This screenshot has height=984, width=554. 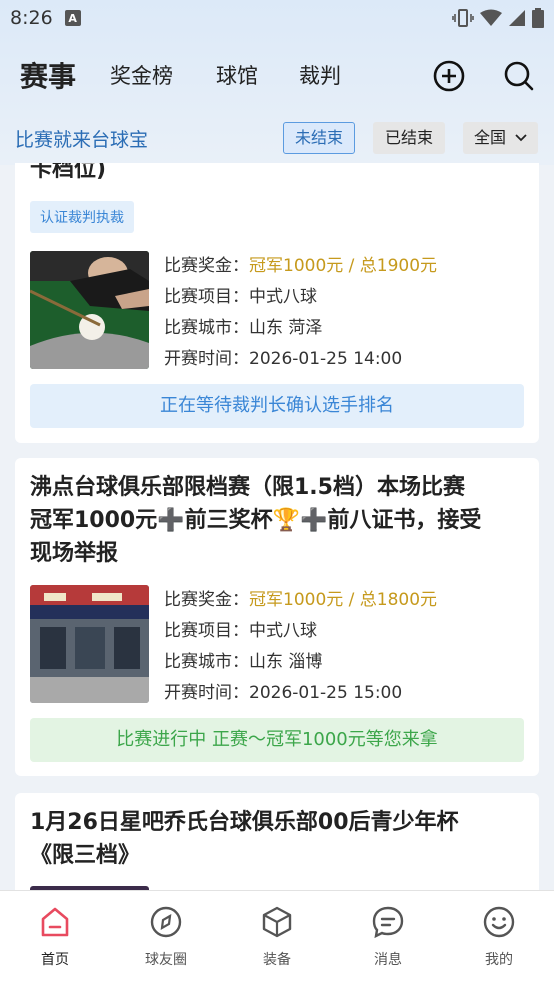 What do you see at coordinates (388, 960) in the screenshot?
I see `tab-messages-label: 消息` at bounding box center [388, 960].